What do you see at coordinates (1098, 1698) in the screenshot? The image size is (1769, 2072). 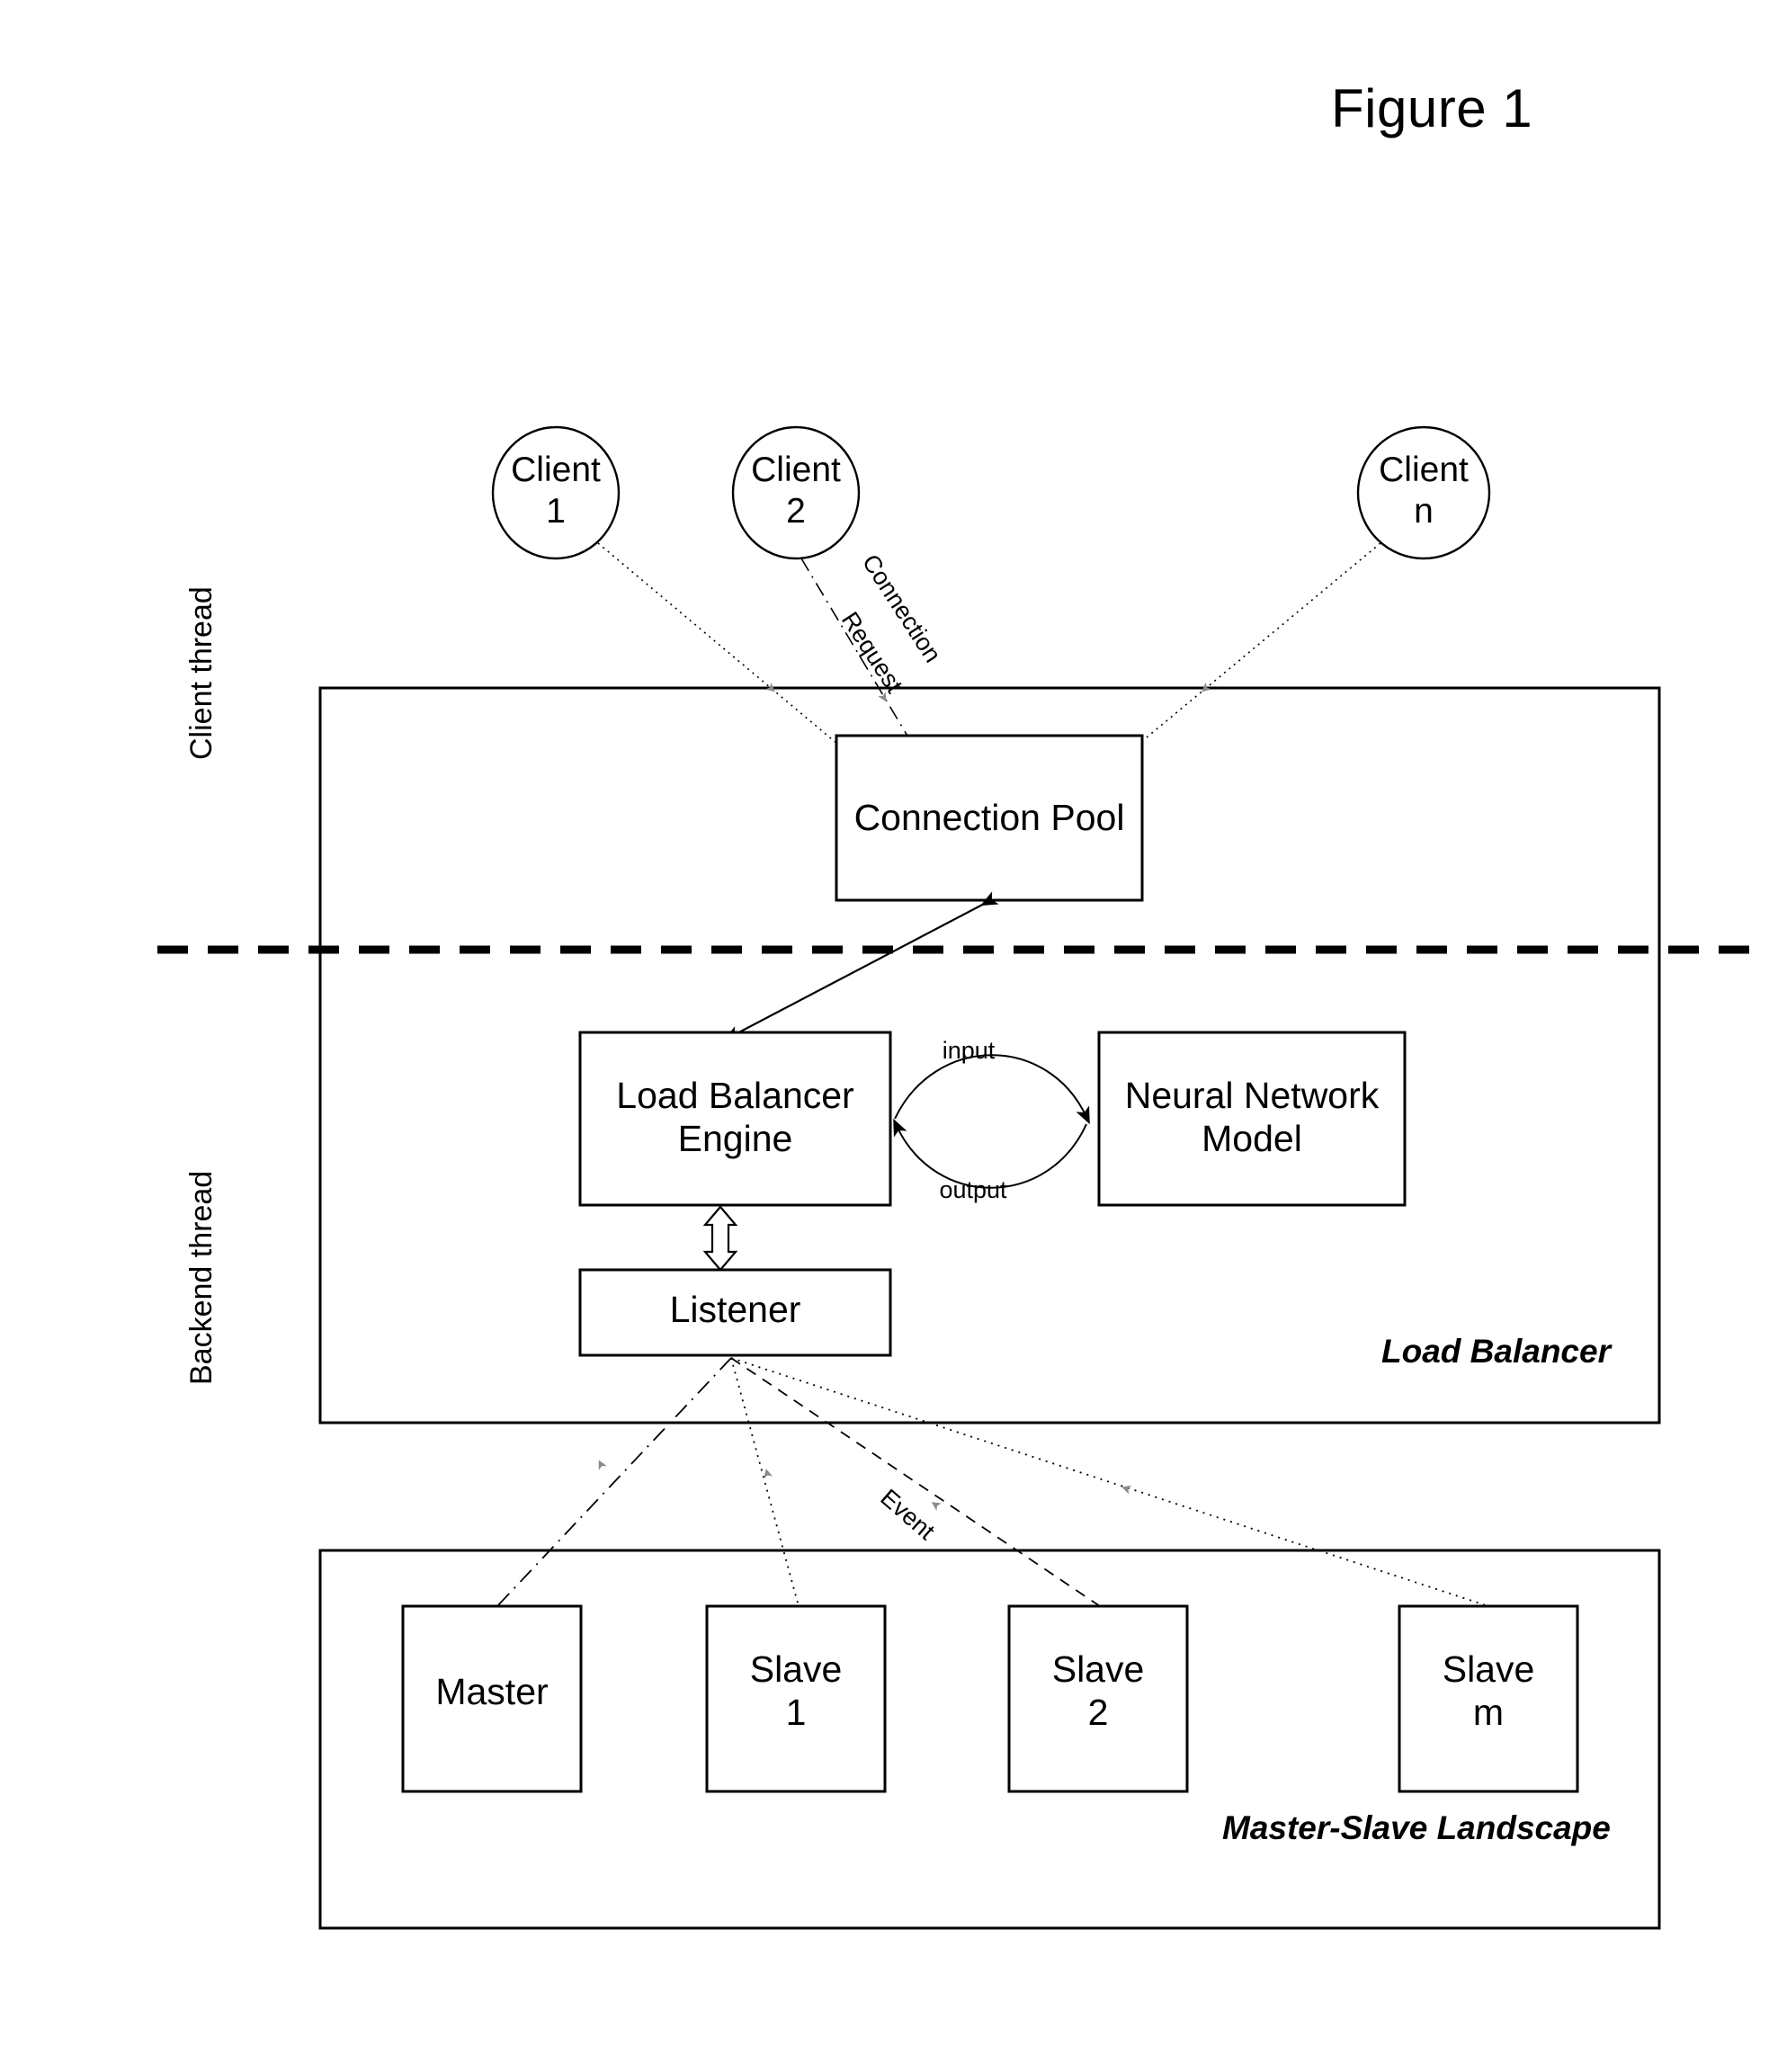 I see `slave-2-box` at bounding box center [1098, 1698].